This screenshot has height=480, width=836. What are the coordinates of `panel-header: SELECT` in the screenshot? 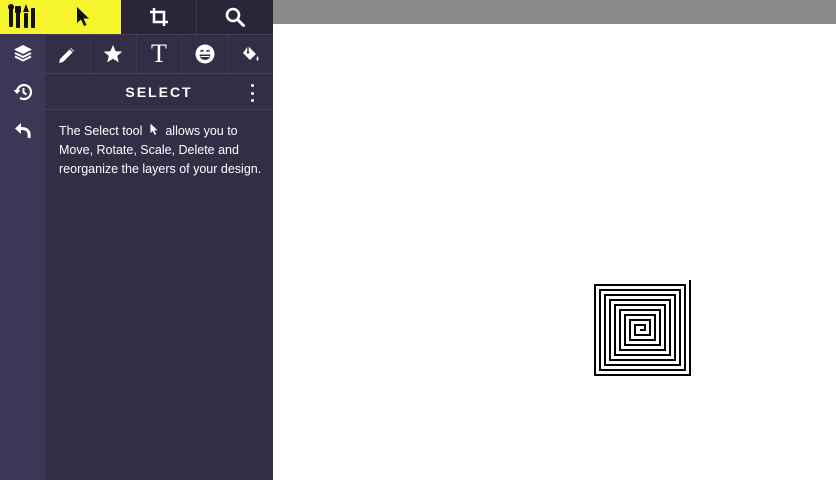 It's located at (159, 92).